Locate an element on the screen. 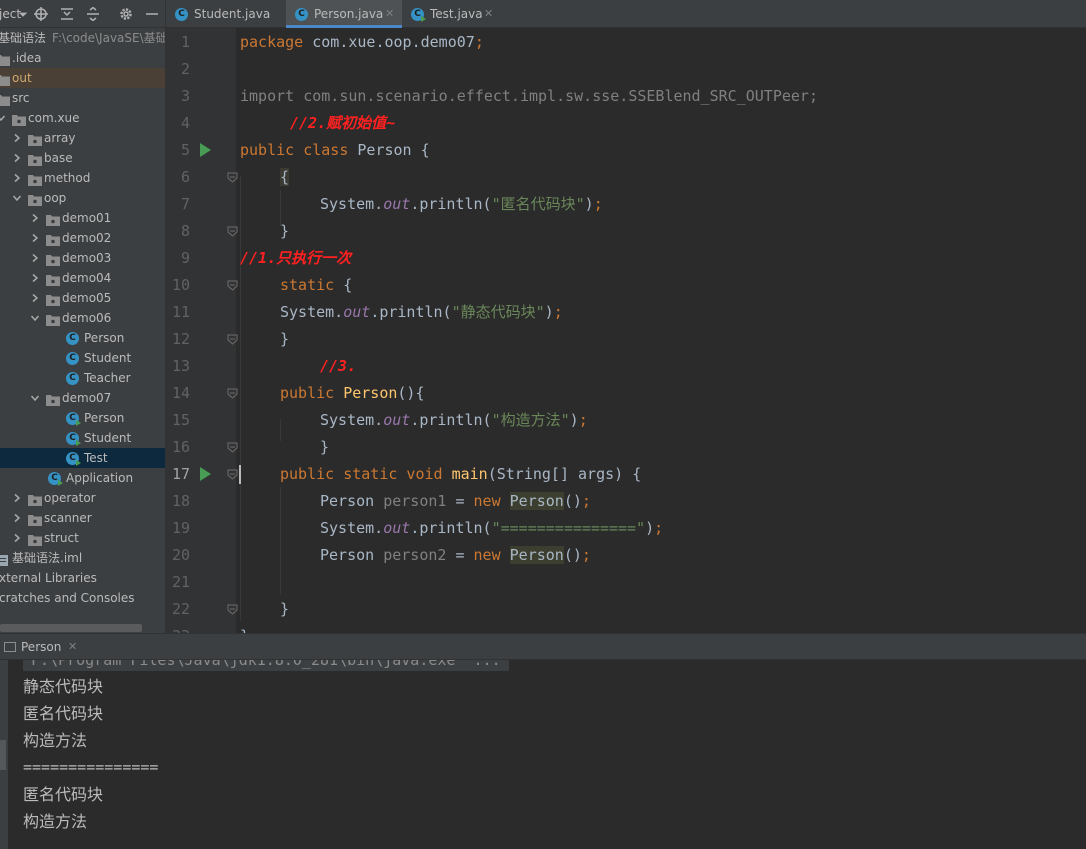  project-root-name: 基础语法 is located at coordinates (23, 38).